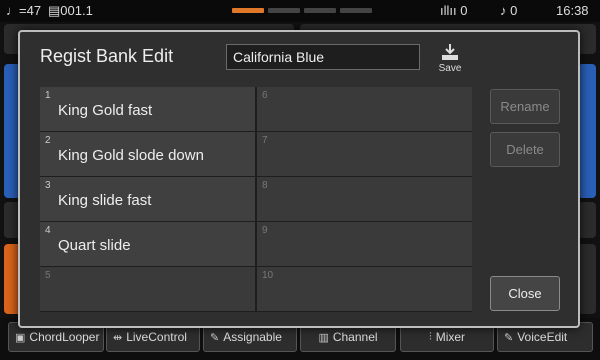 The width and height of the screenshot is (600, 360). What do you see at coordinates (118, 337) in the screenshot?
I see `live-control-icon: ⇹` at bounding box center [118, 337].